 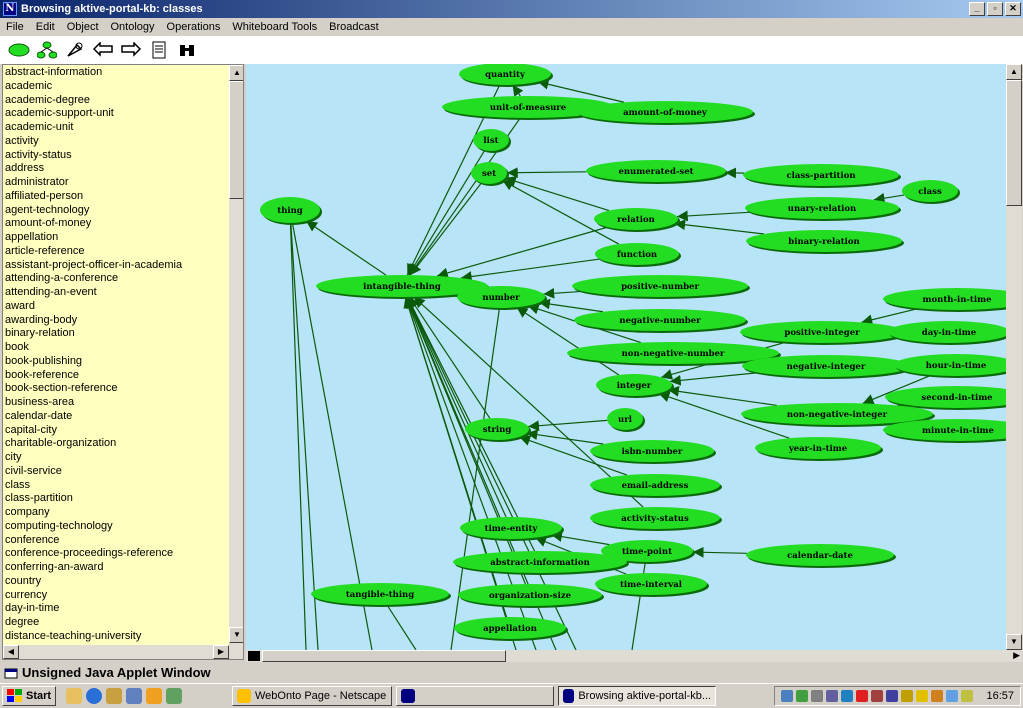 I want to click on node-list: list, so click(x=492, y=141).